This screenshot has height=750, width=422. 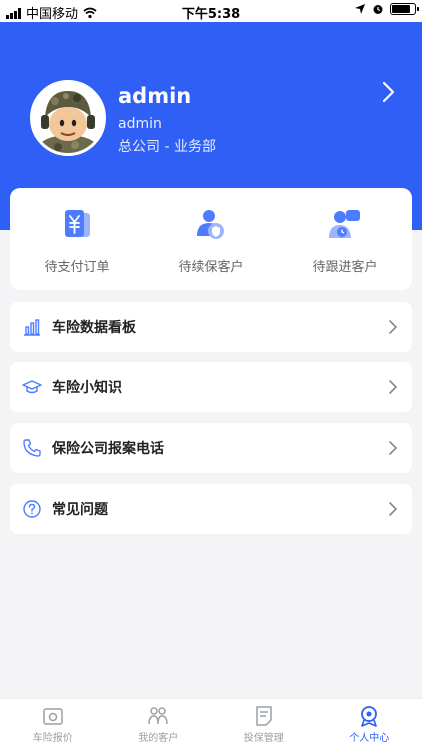 What do you see at coordinates (87, 388) in the screenshot?
I see `menu-item-label: 车险小知识` at bounding box center [87, 388].